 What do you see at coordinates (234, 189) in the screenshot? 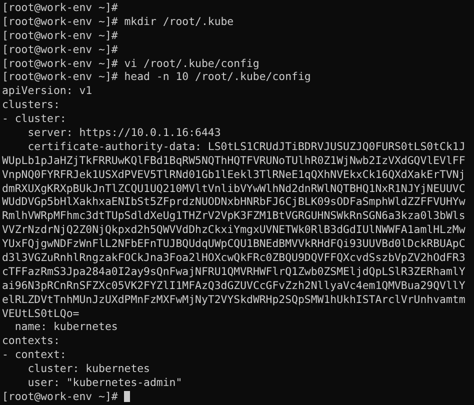
I see `output-line: dmRXUXgKRXpBUkJnTlZCQU1UQ210MVltVnlibVYwWlhNd2dnRWlNQTBHQ1NxR1NJYjNEUUVC` at bounding box center [234, 189].